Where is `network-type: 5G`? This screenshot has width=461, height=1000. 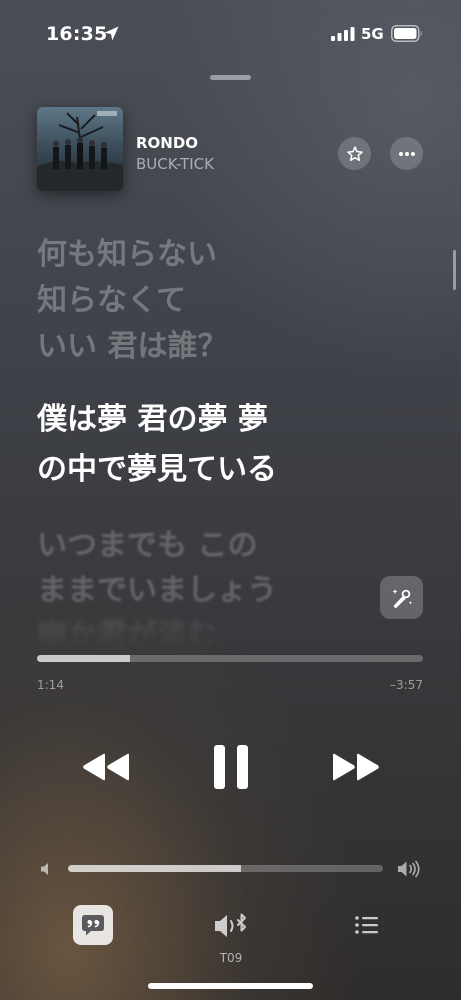
network-type: 5G is located at coordinates (372, 34).